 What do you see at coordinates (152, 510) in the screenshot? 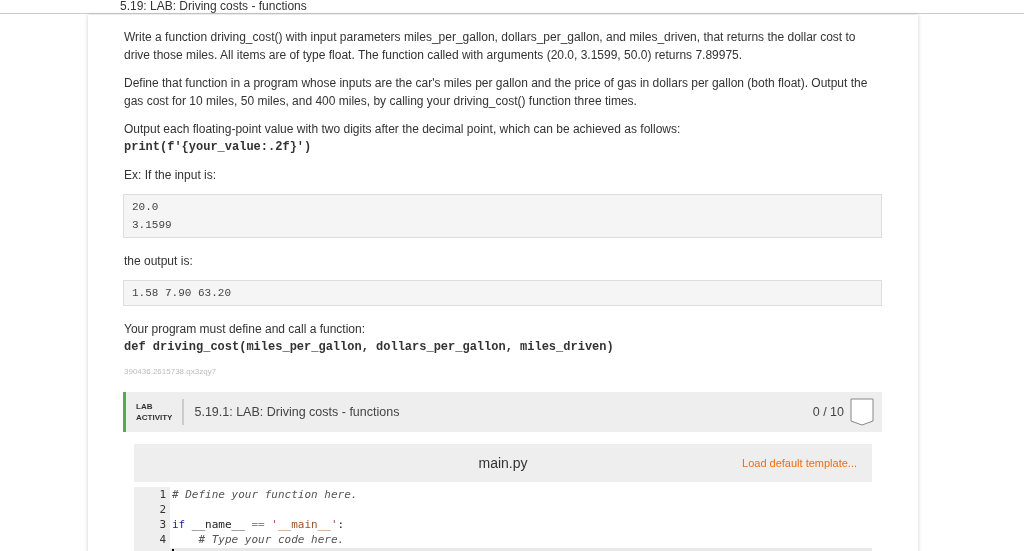
I see `line-number: 2` at bounding box center [152, 510].